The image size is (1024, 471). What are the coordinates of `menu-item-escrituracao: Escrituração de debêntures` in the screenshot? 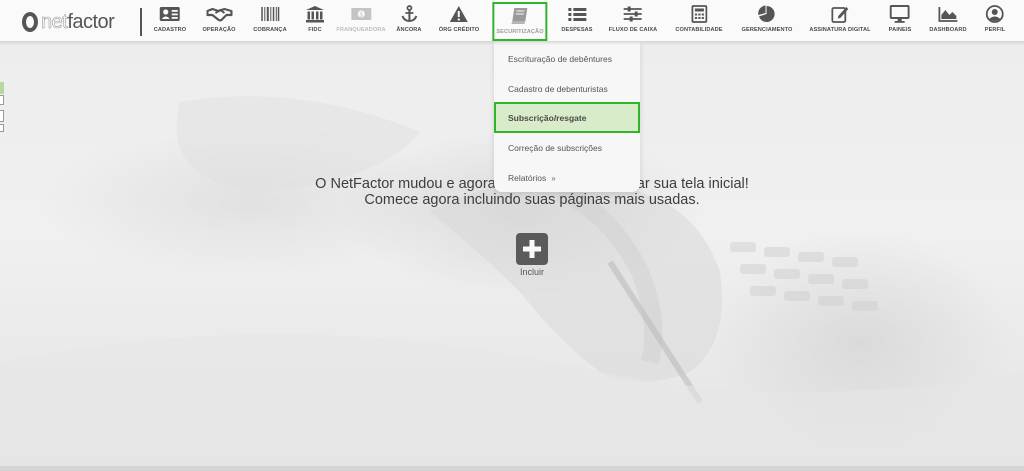 It's located at (567, 59).